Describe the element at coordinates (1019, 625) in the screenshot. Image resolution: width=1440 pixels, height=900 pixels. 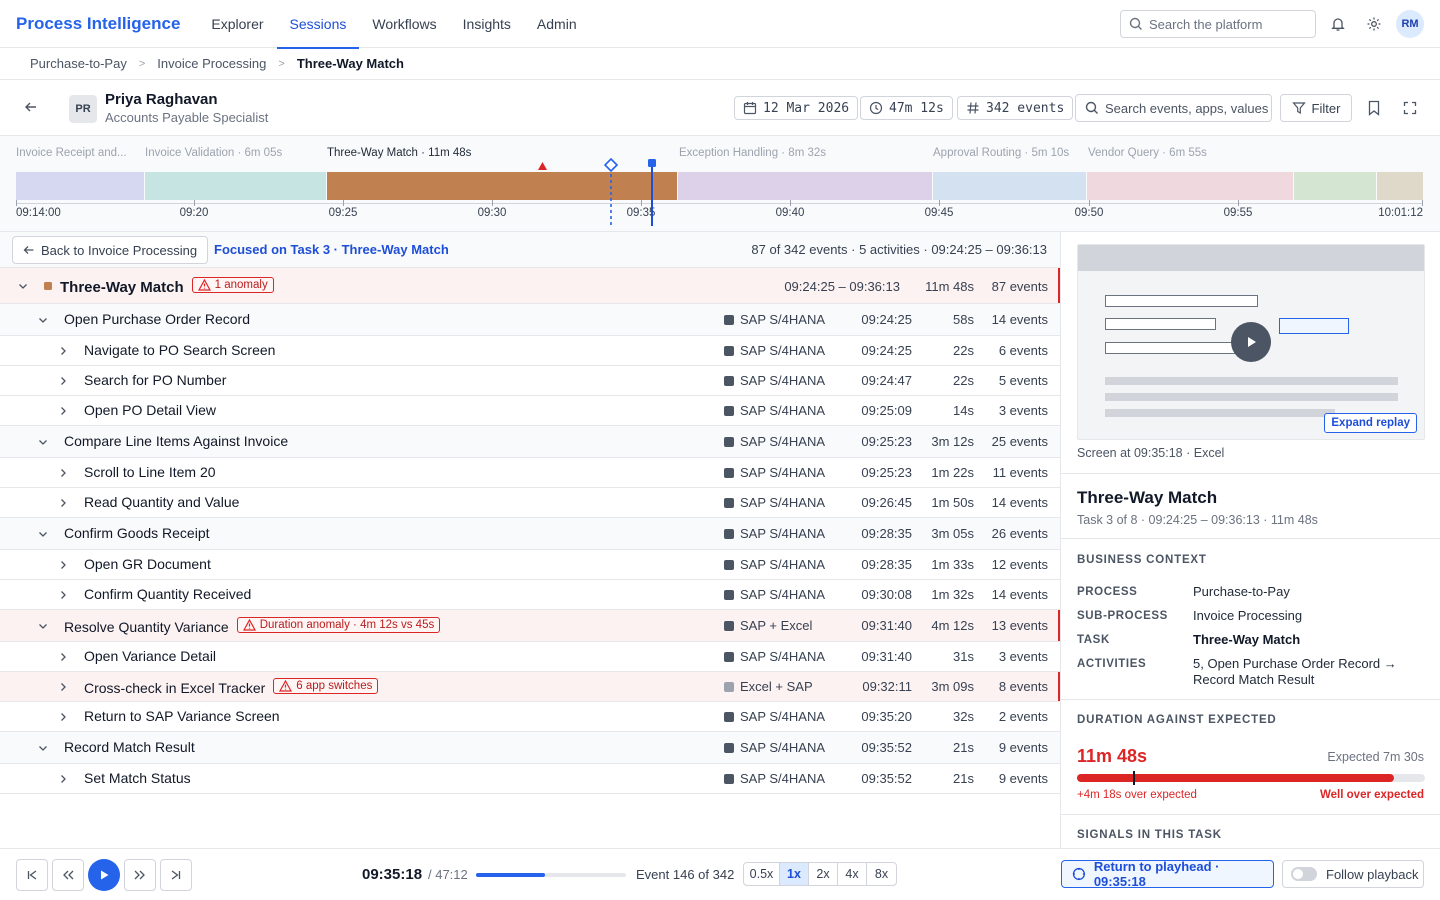
I see `row-events: 13 events` at that location.